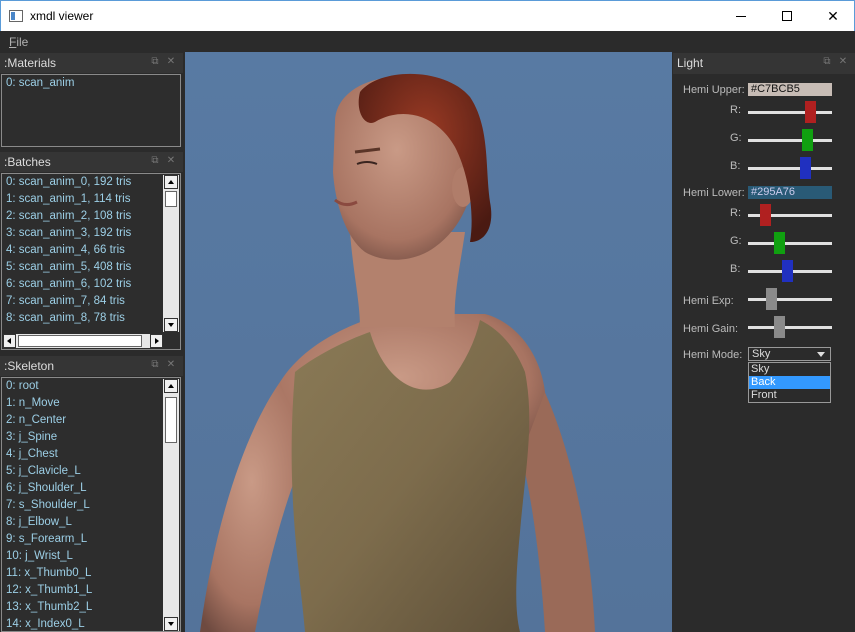 This screenshot has height=632, width=855. What do you see at coordinates (790, 89) in the screenshot?
I see `hemi-upper-color-field: #C7BCB5` at bounding box center [790, 89].